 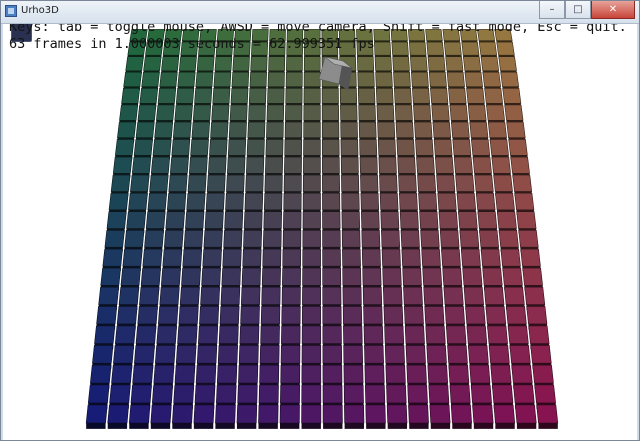 I want to click on box-side, so click(x=290, y=425).